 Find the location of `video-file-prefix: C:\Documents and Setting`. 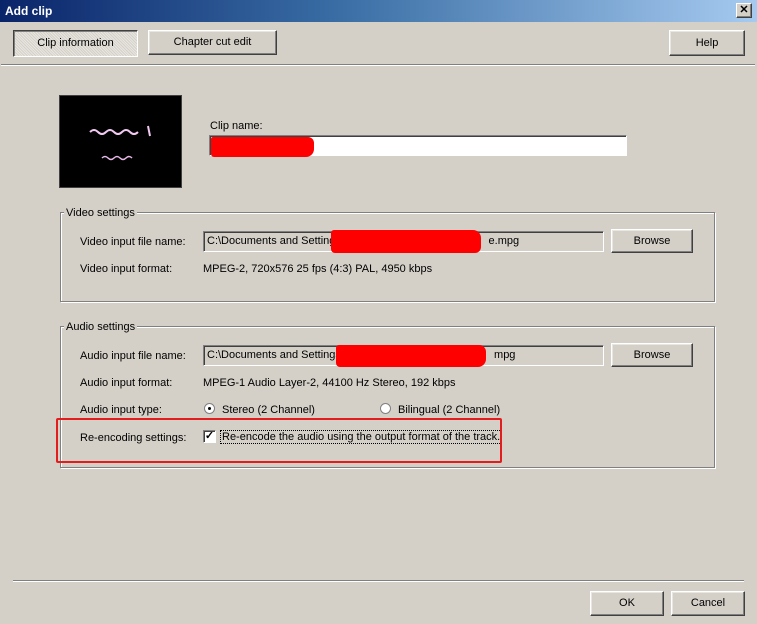

video-file-prefix: C:\Documents and Setting is located at coordinates (271, 241).